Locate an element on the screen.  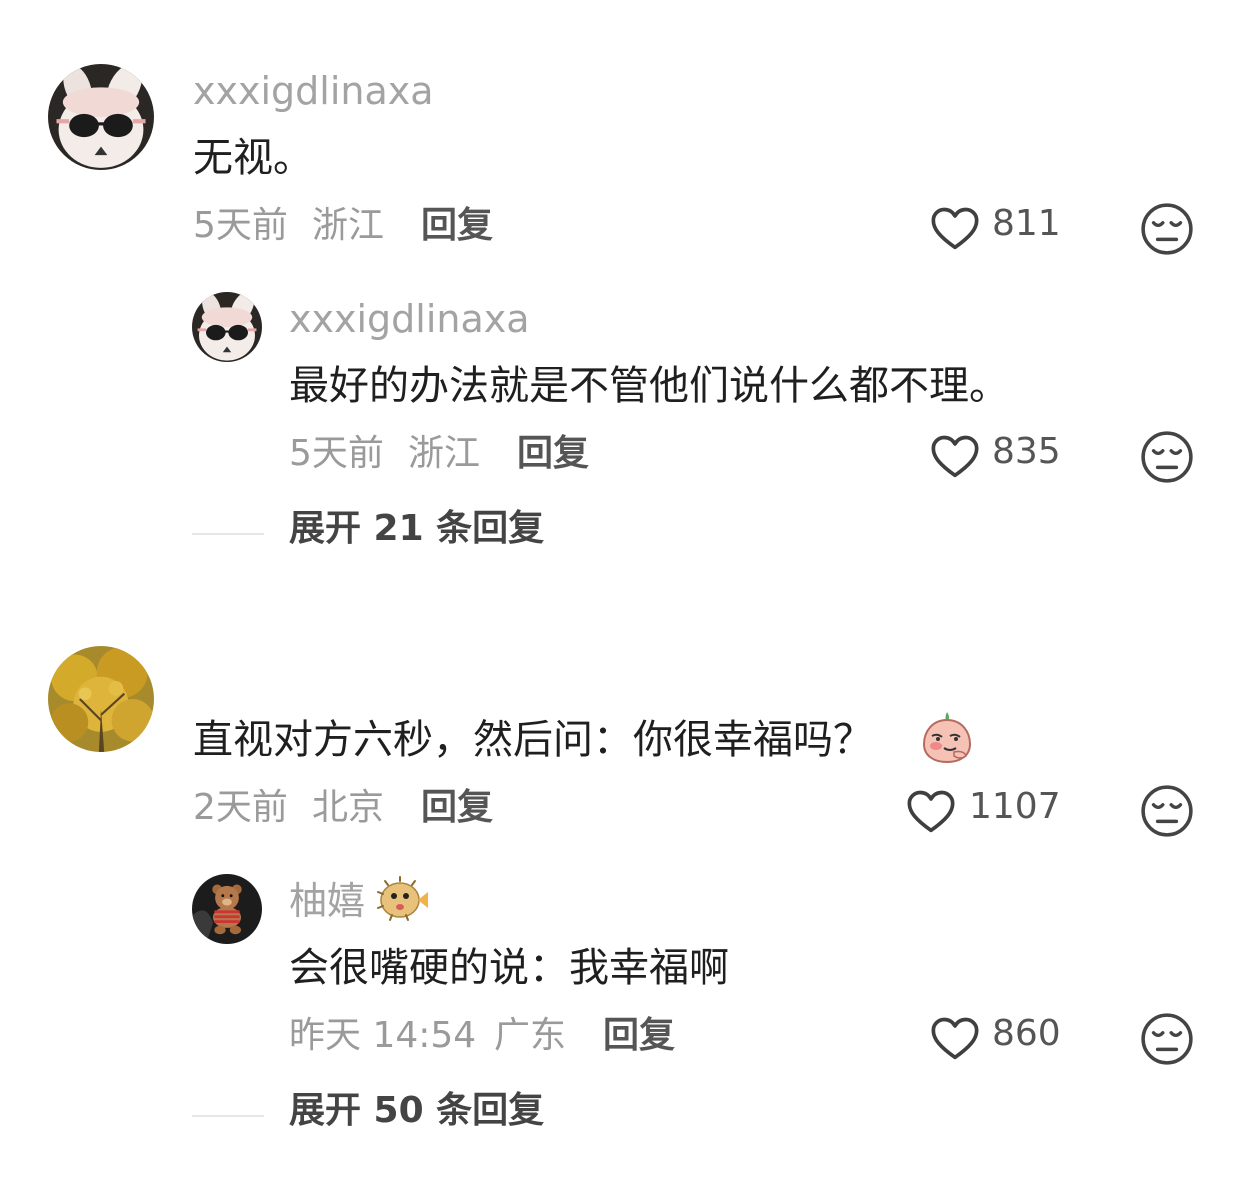
expand-replies-button: 展开 50 条回复 is located at coordinates (416, 1111).